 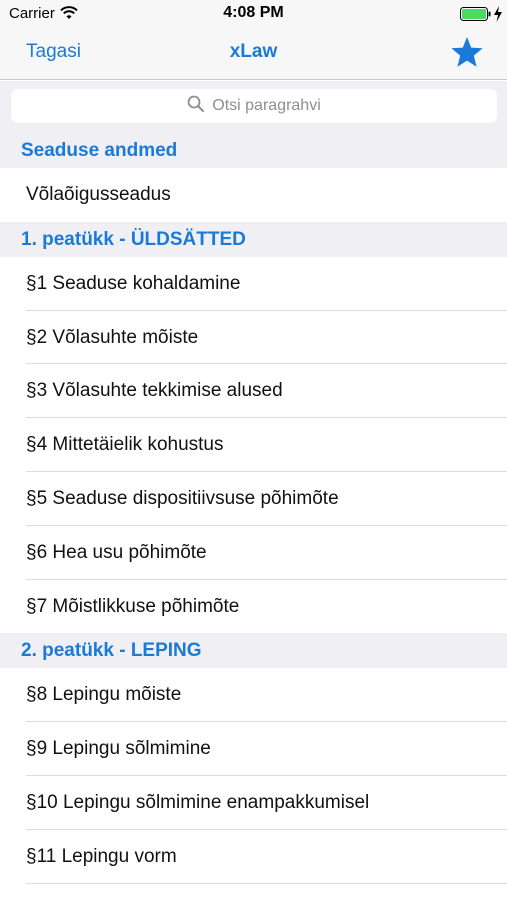 I want to click on list-item: §10 Lepingu sõlmimine enampakkumisel, so click(x=253, y=802).